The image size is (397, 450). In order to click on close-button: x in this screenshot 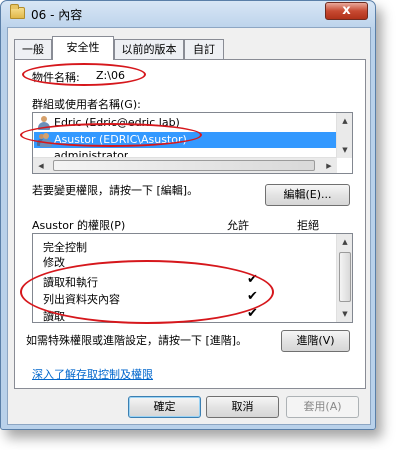, I will do `click(346, 11)`.